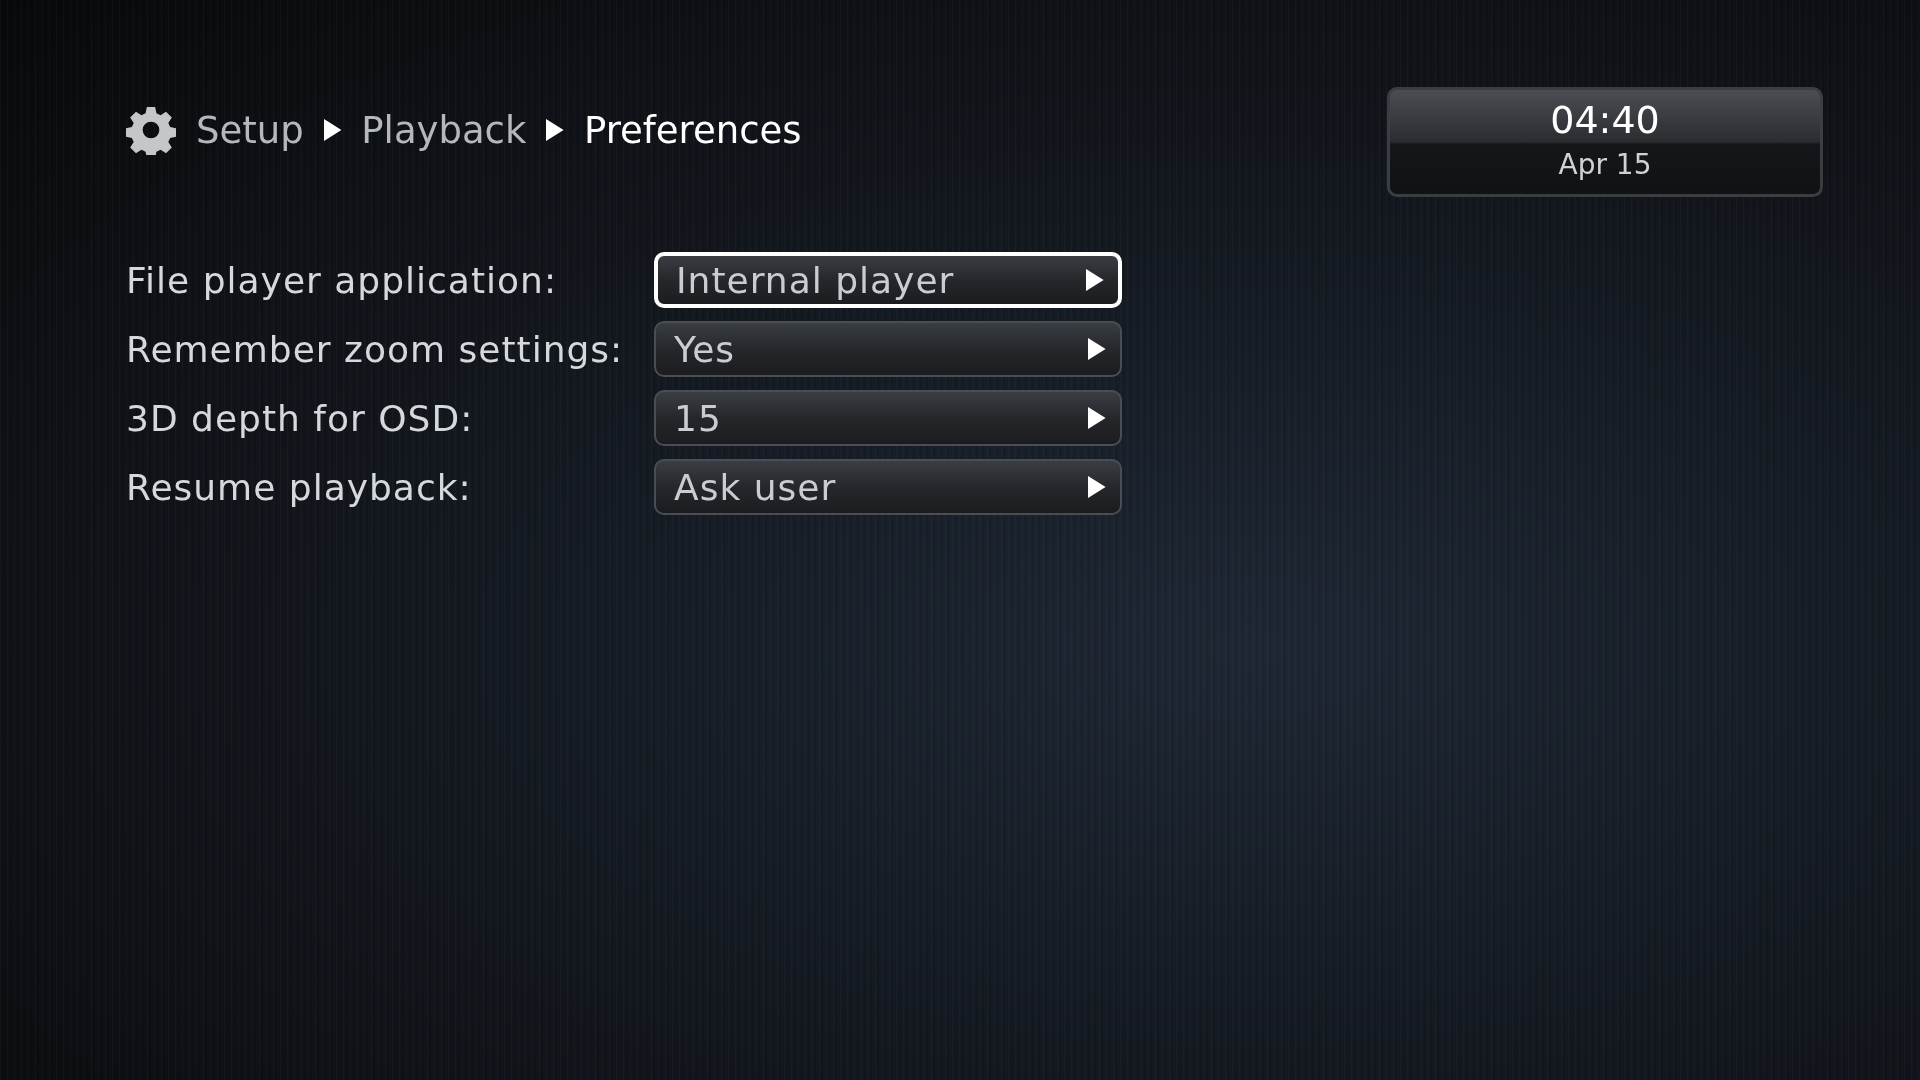 Image resolution: width=1920 pixels, height=1080 pixels. What do you see at coordinates (1605, 120) in the screenshot?
I see `clock-time: 04:40` at bounding box center [1605, 120].